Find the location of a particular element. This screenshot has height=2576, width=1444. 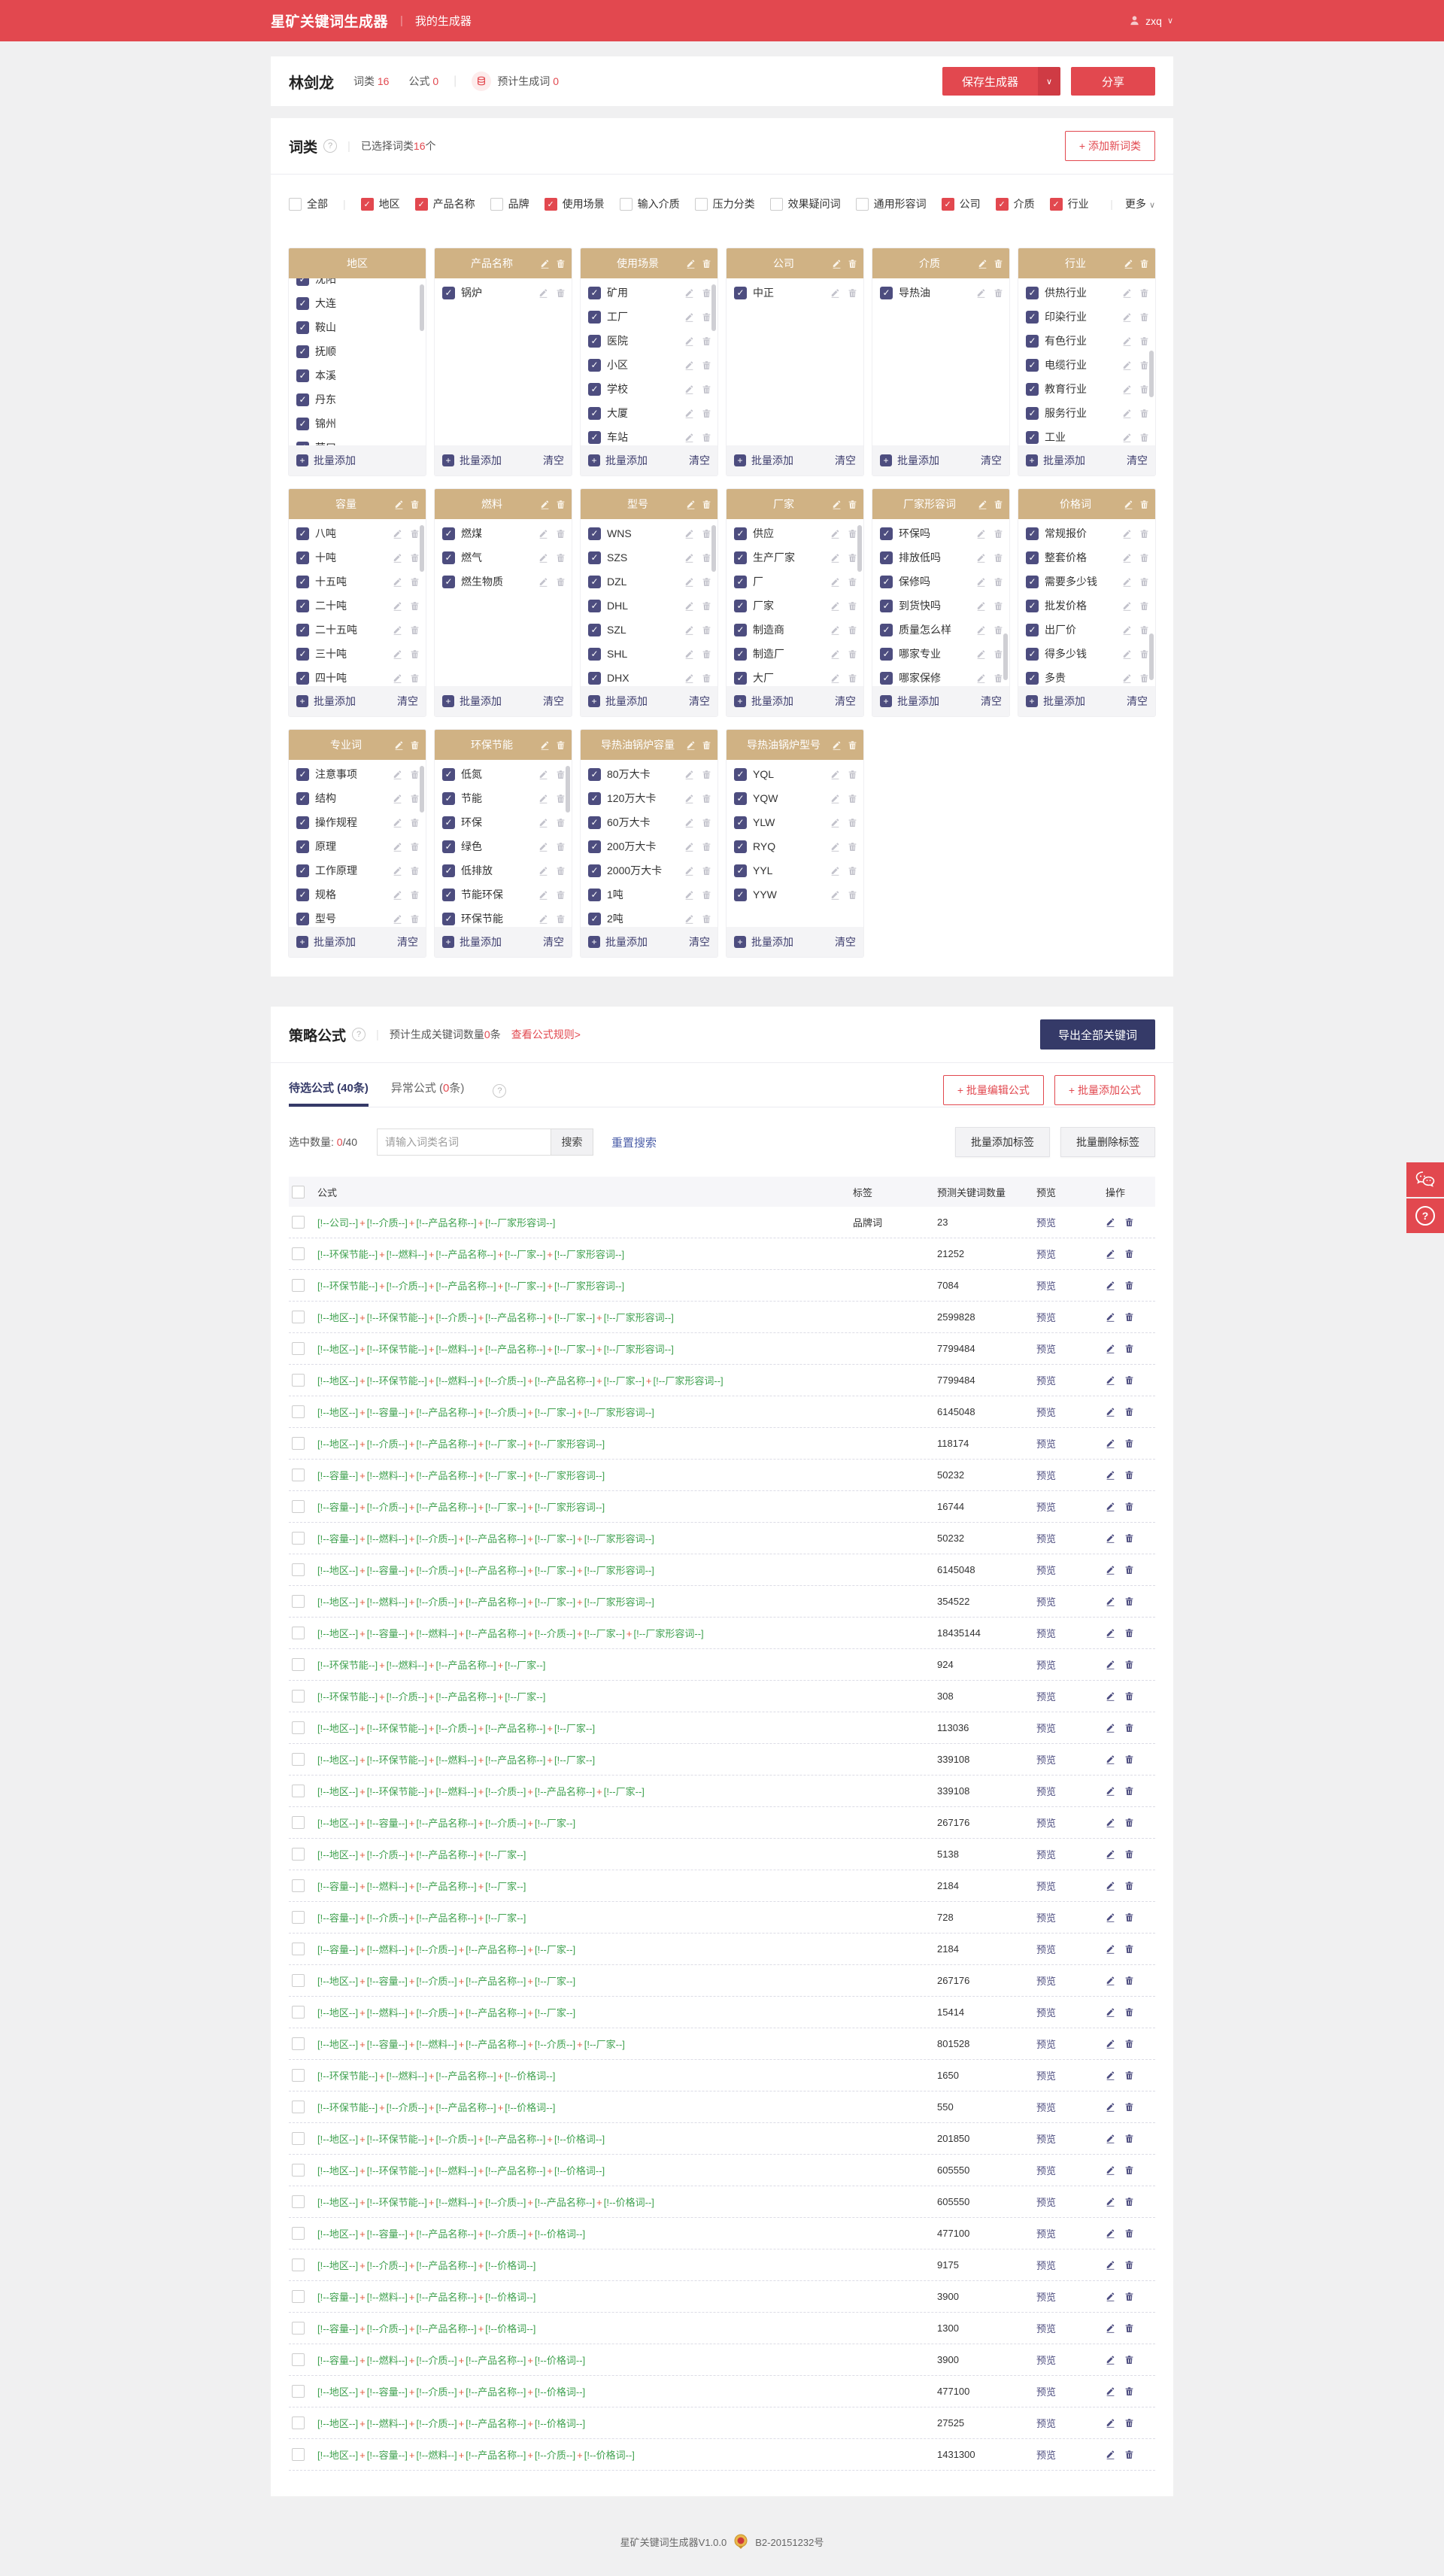

filter-输入介质: 输入介质 is located at coordinates (649, 203).